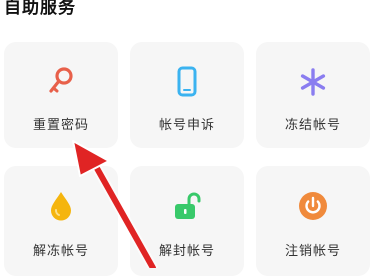 This screenshot has height=276, width=375. Describe the element at coordinates (40, 9) in the screenshot. I see `section-title: 自助服务` at that location.